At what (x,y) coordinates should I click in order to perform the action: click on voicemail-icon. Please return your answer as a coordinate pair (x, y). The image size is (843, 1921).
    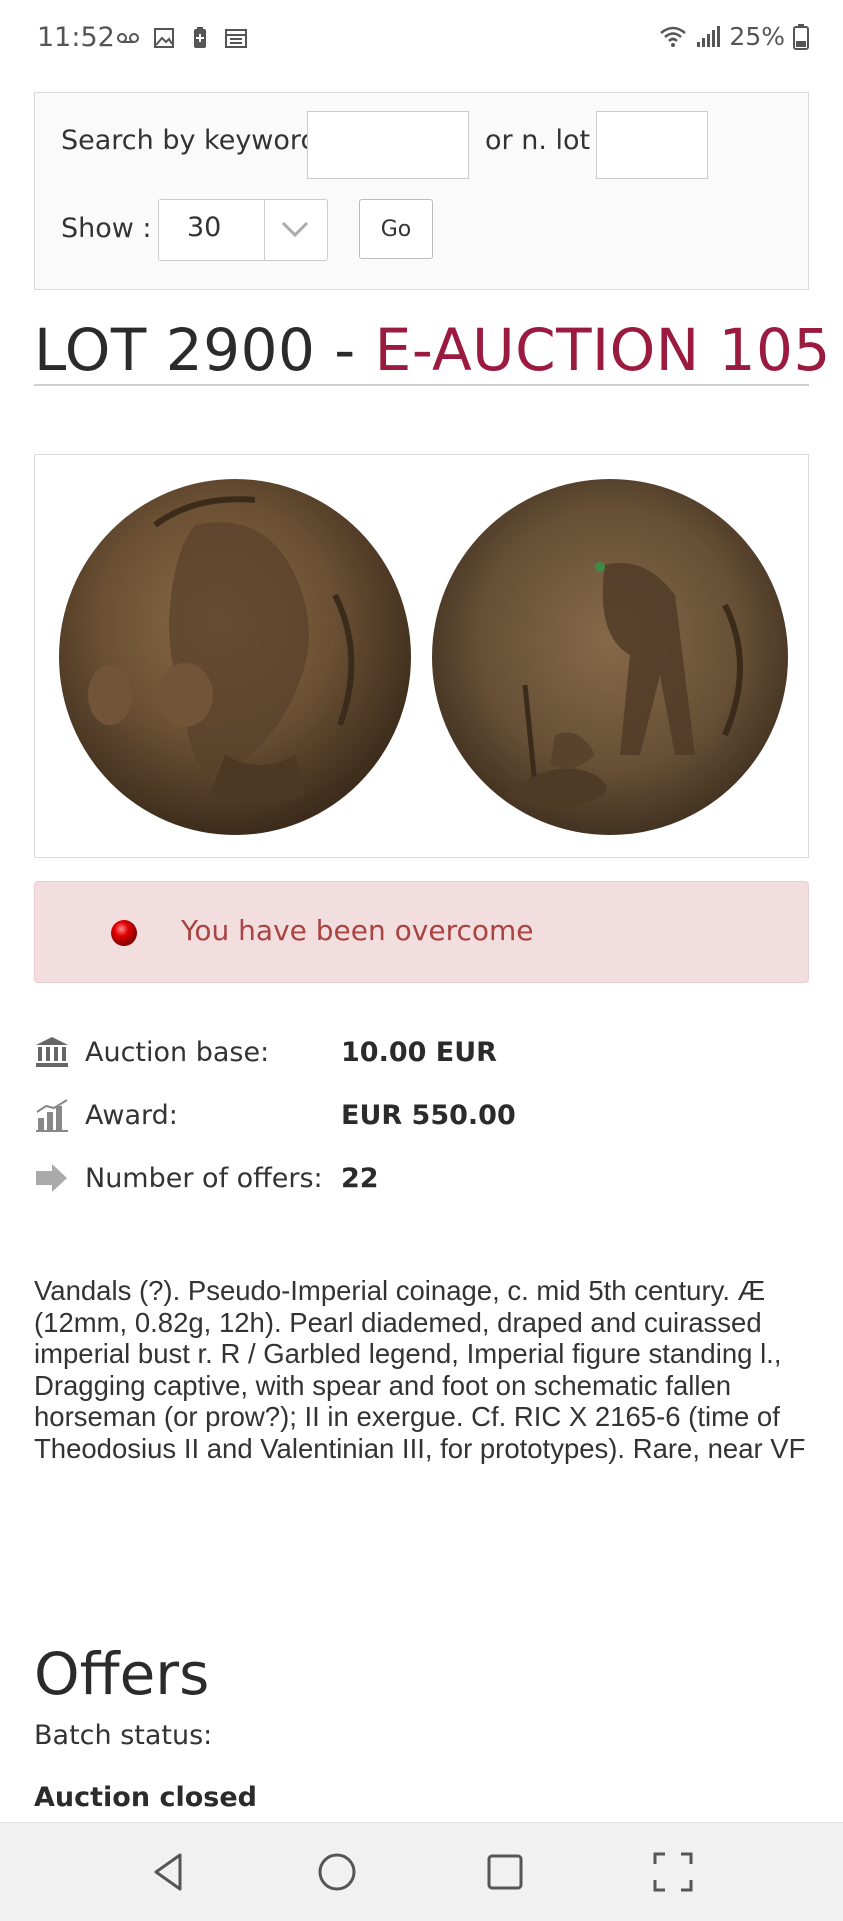
    Looking at the image, I should click on (128, 38).